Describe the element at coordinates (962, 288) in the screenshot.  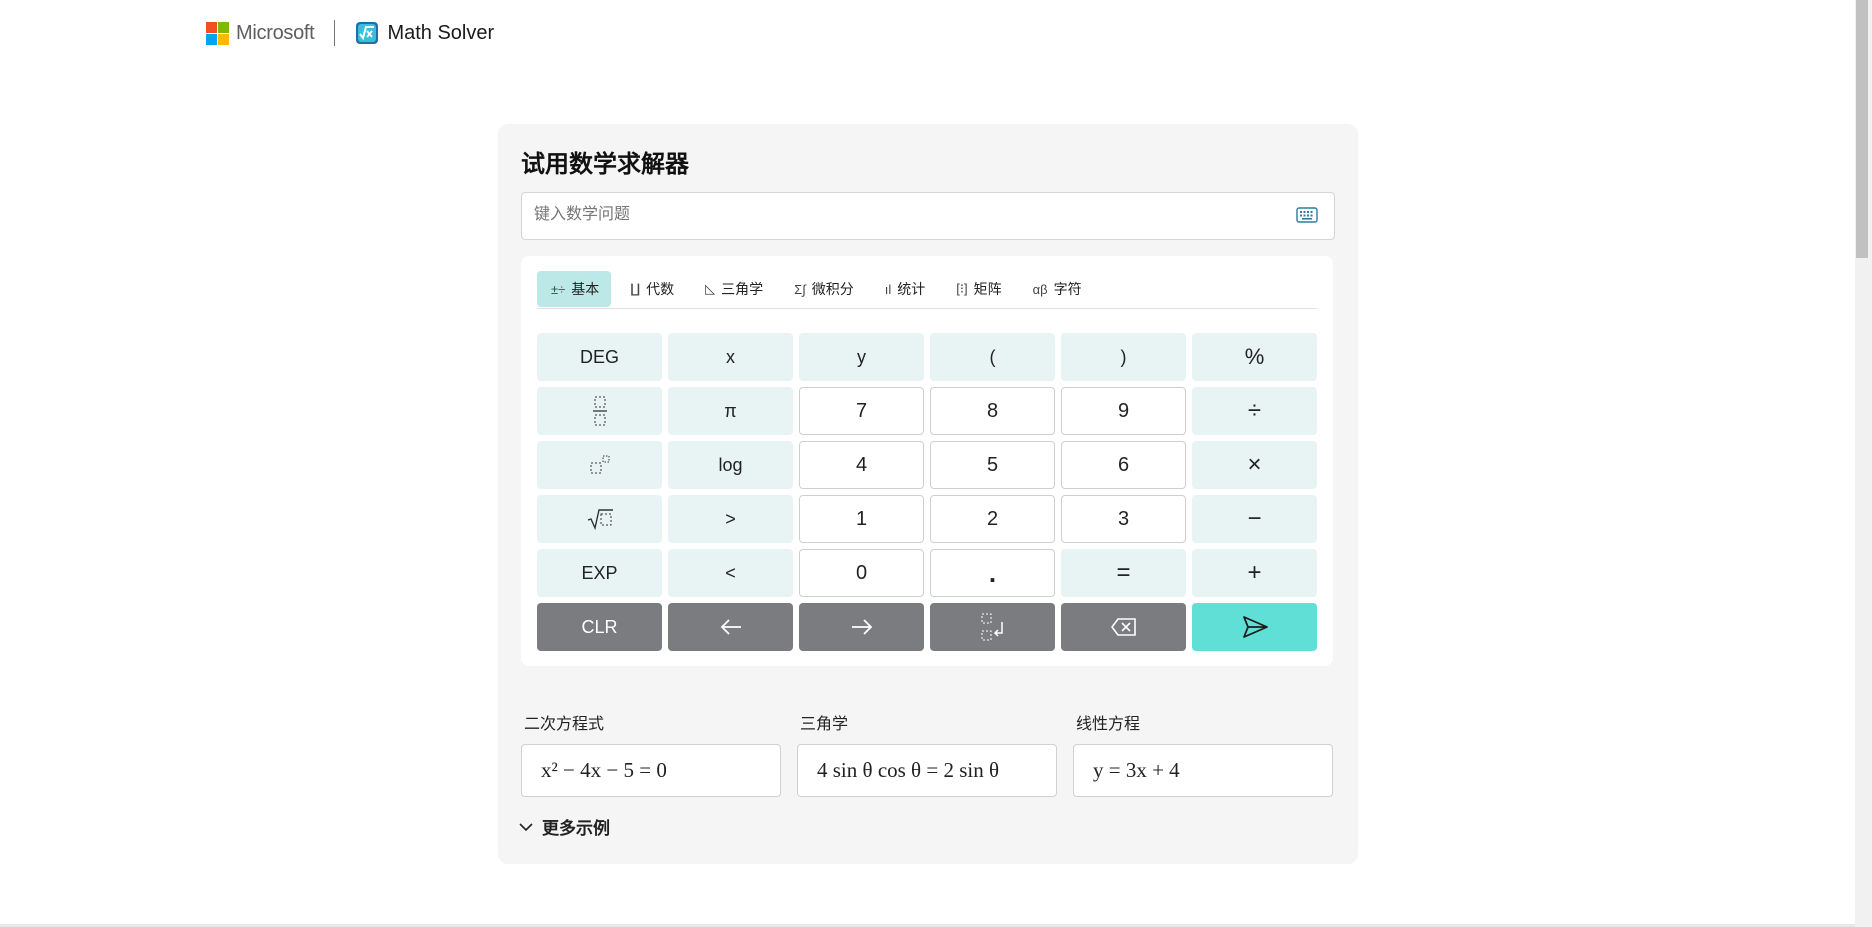
I see `matrix-icon: [⁝]` at that location.